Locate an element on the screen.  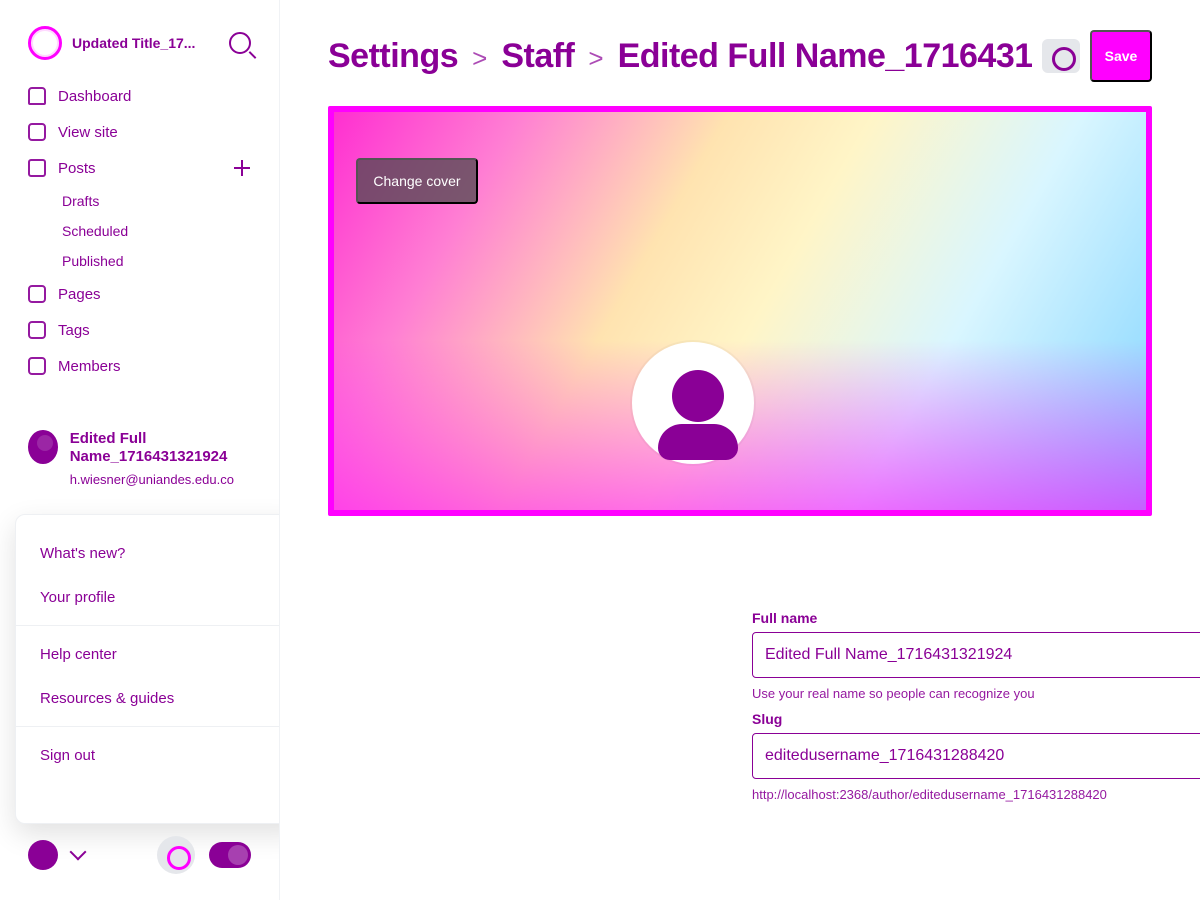
slug-field is located at coordinates (976, 756).